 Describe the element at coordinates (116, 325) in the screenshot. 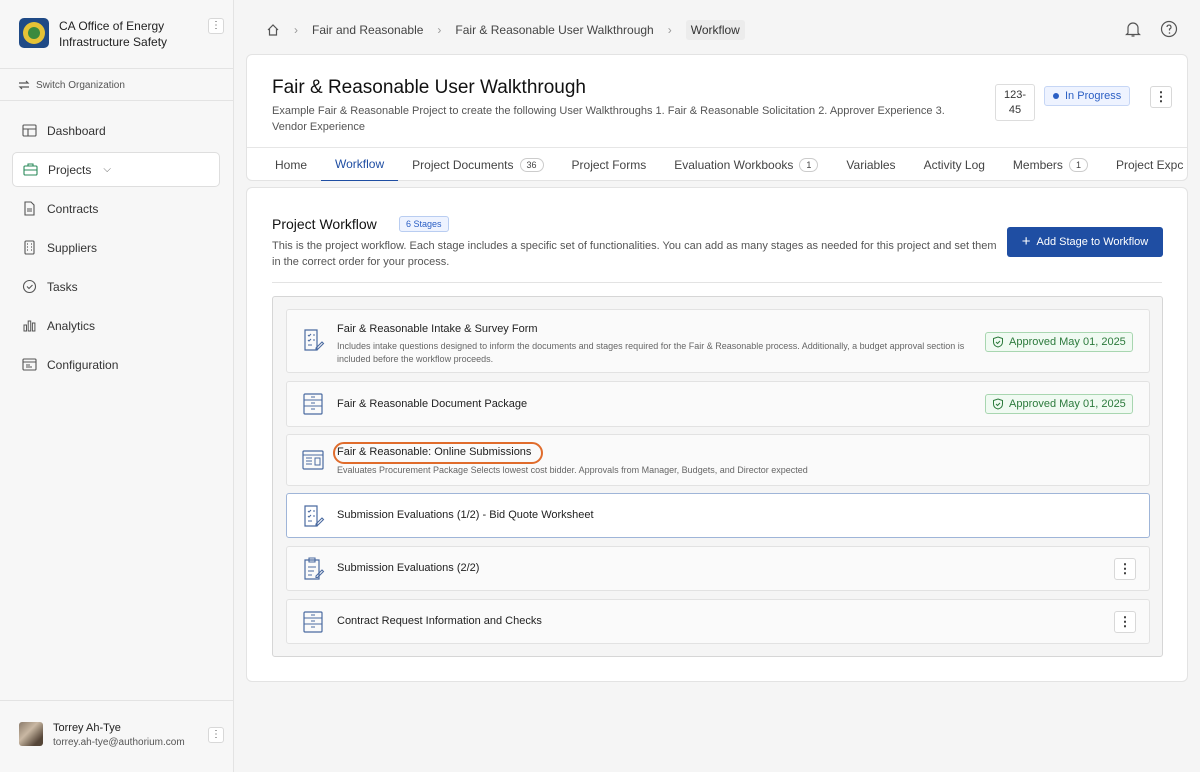

I see `sidebar-item-analytics: Analytics` at that location.